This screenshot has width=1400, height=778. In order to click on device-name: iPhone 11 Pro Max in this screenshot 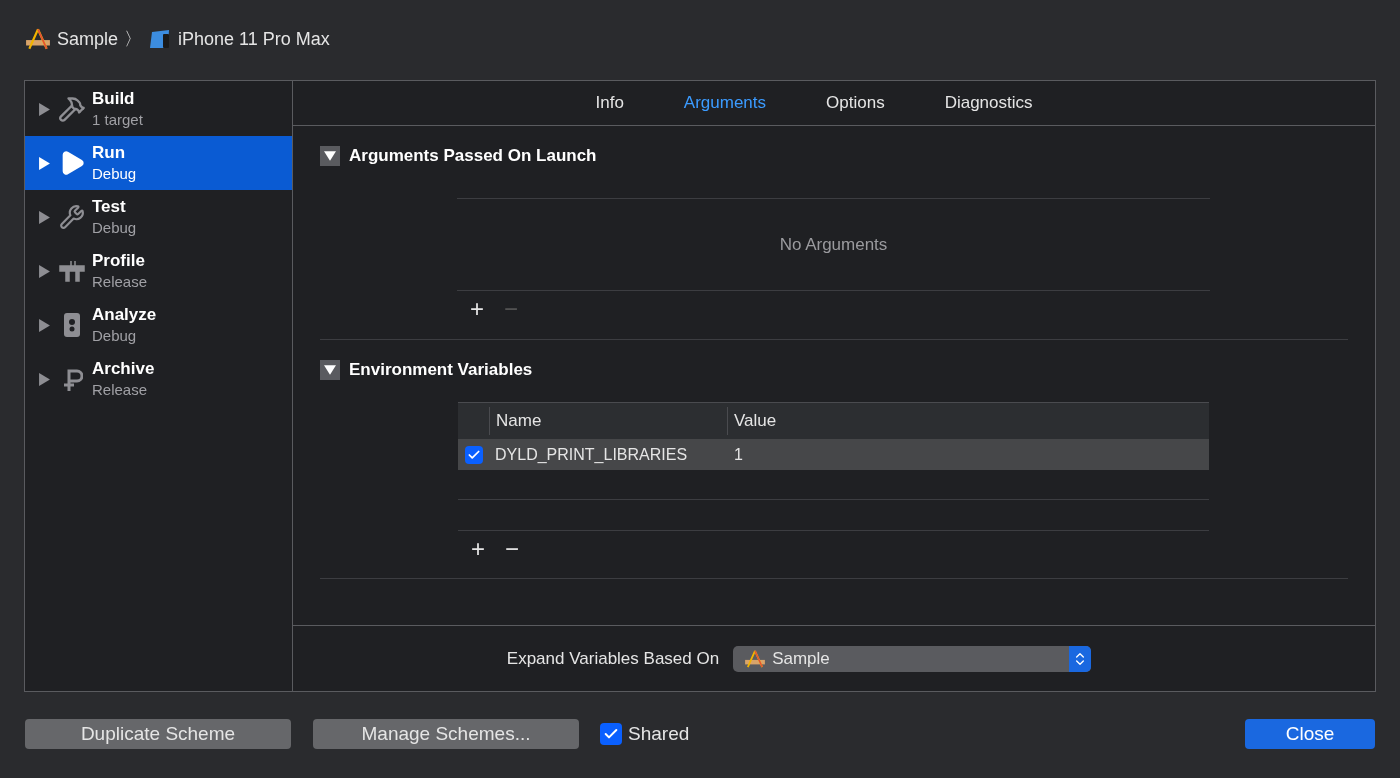, I will do `click(254, 39)`.